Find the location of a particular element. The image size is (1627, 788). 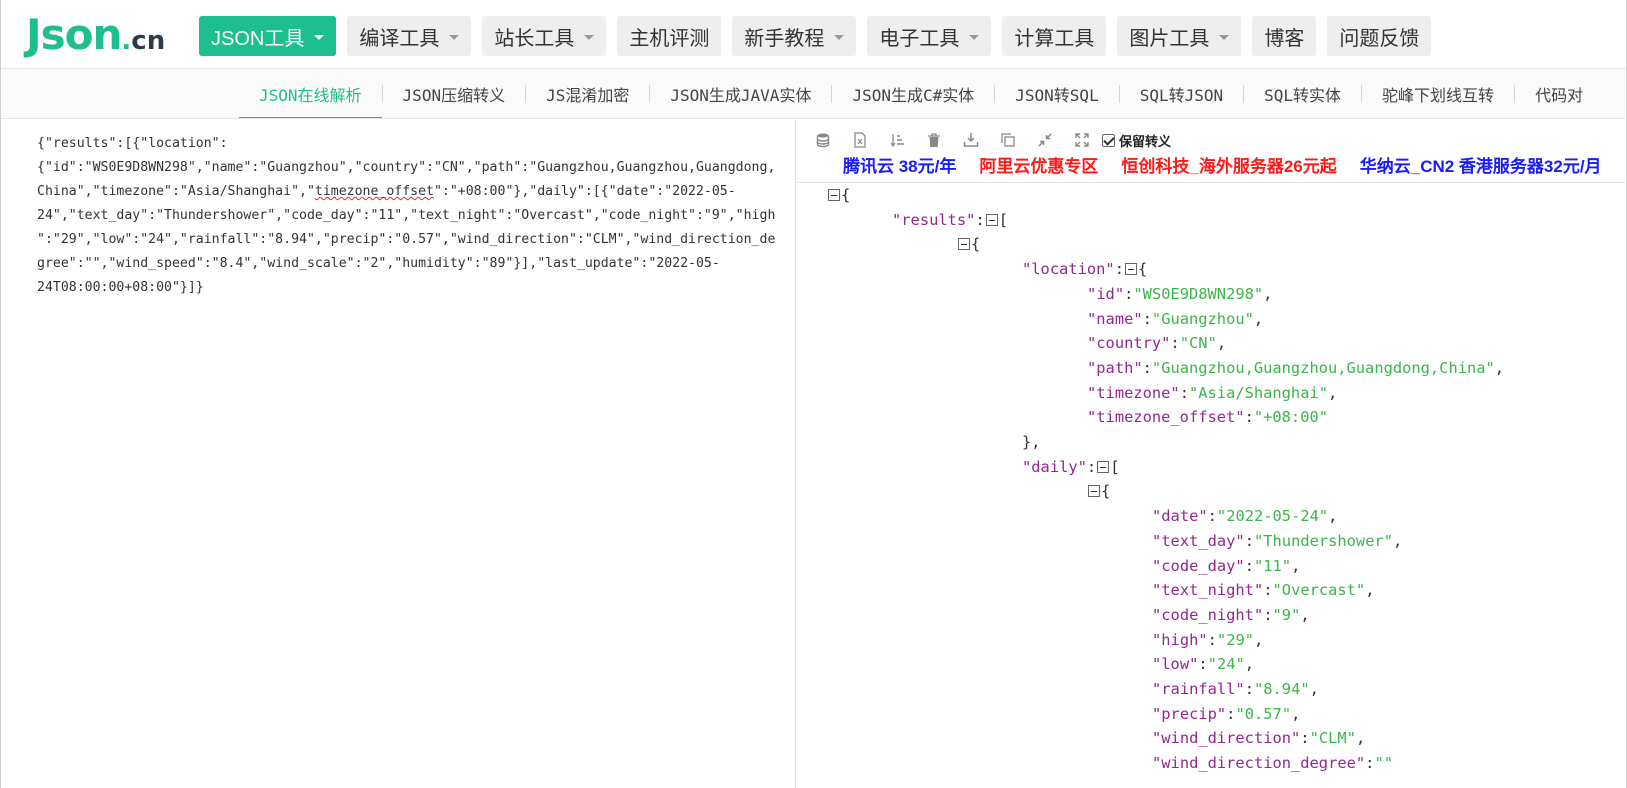

ad-link-2: 恒创科技_海外服务器26元起 is located at coordinates (1228, 164).